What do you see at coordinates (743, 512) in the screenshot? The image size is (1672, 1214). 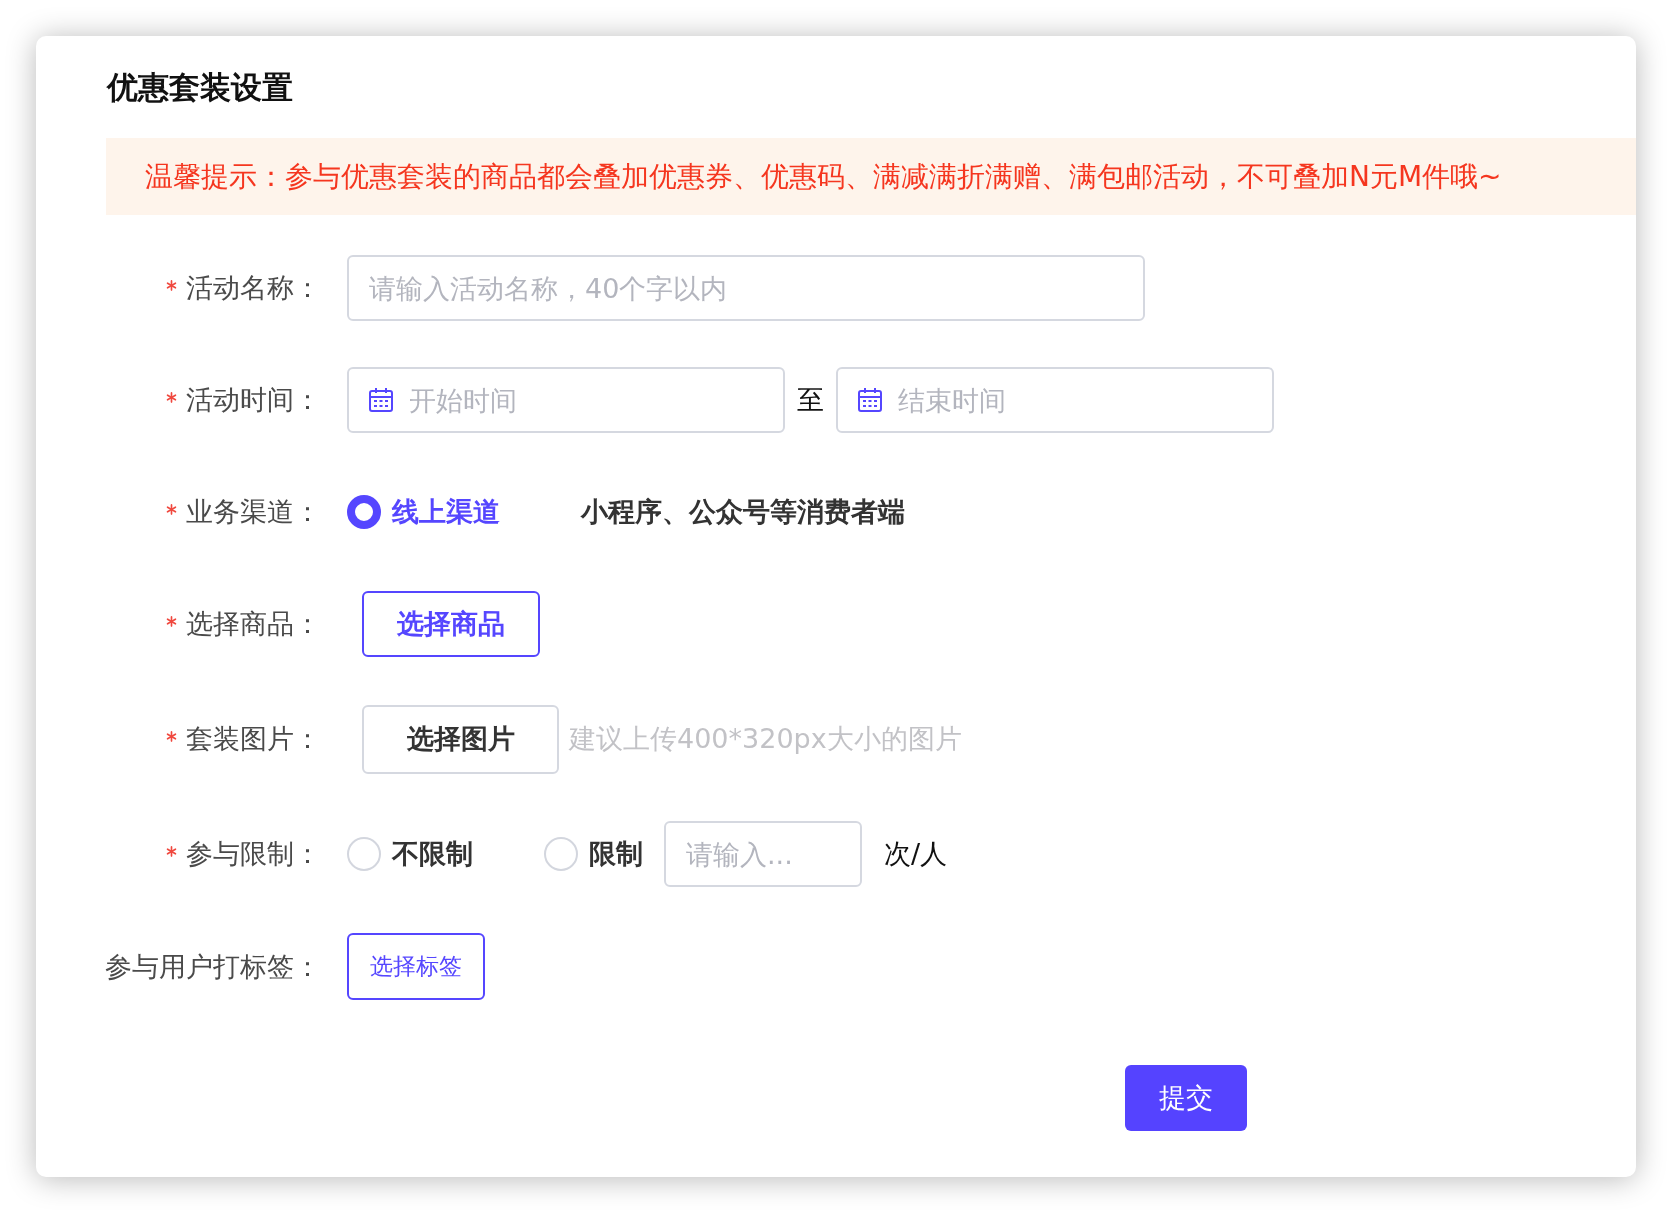 I see `channel-note: 小程序、公众号等消费者端` at bounding box center [743, 512].